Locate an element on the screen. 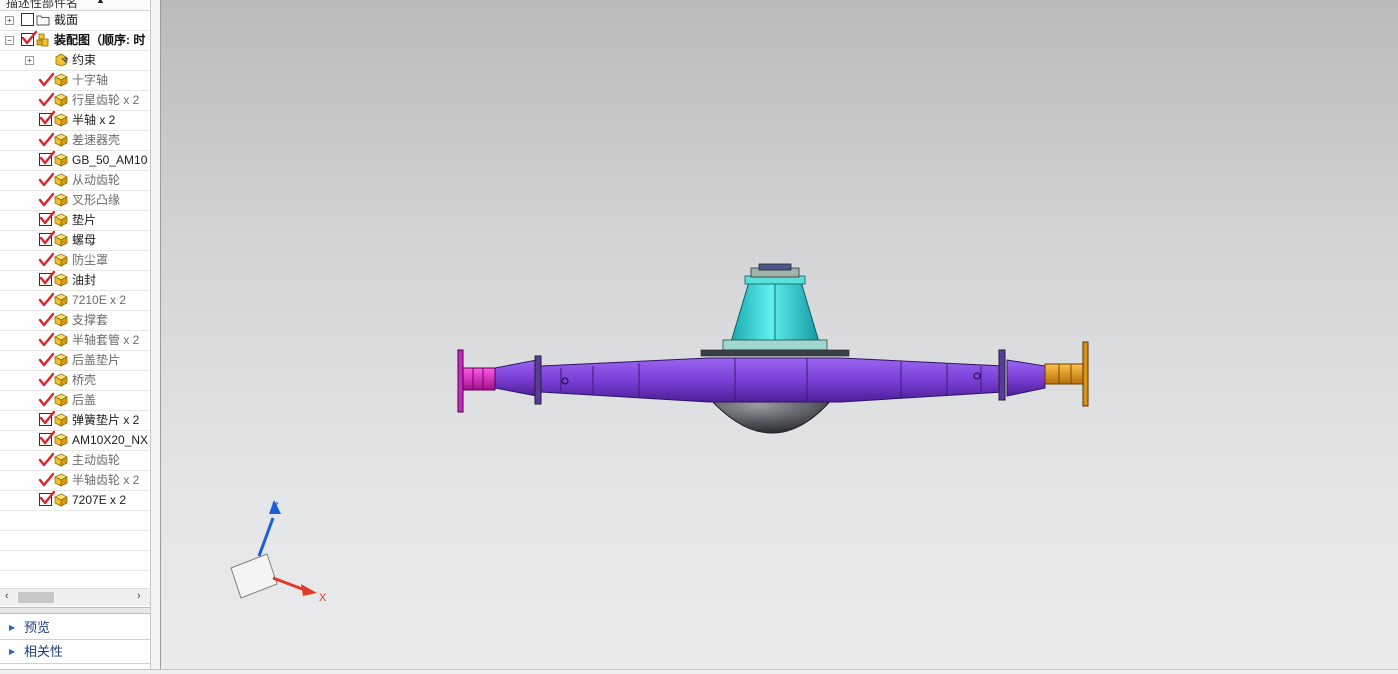  sort-up-icon: ▲ is located at coordinates (100, 2).